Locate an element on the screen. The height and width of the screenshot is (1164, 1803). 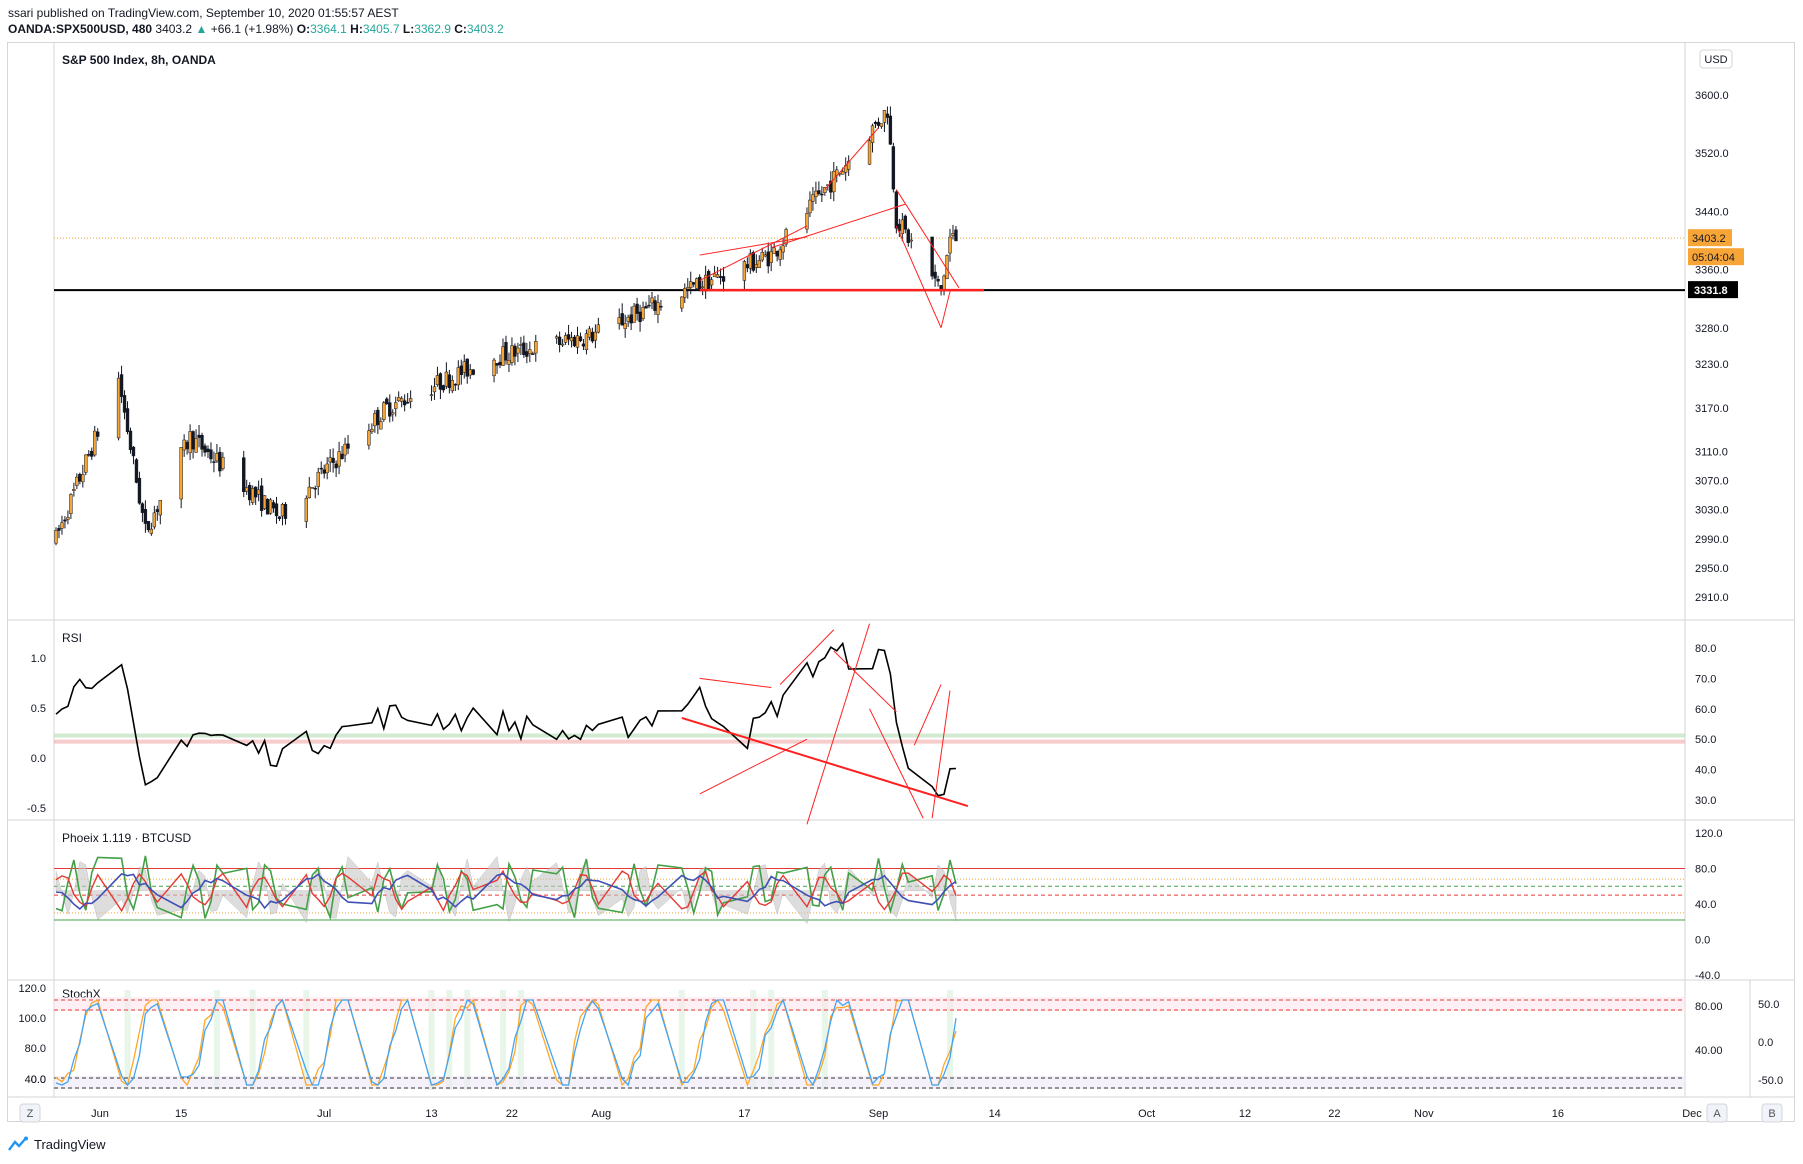
rsi-left-tick-label: -0.5 is located at coordinates (36, 809).